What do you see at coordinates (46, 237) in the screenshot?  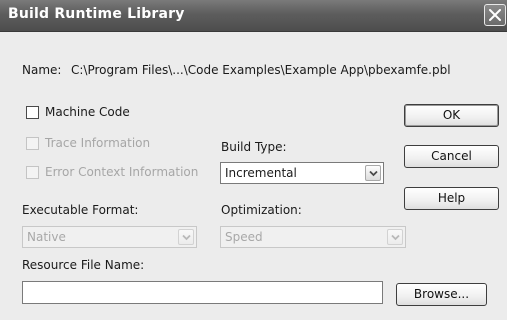 I see `executable-format-value: Native` at bounding box center [46, 237].